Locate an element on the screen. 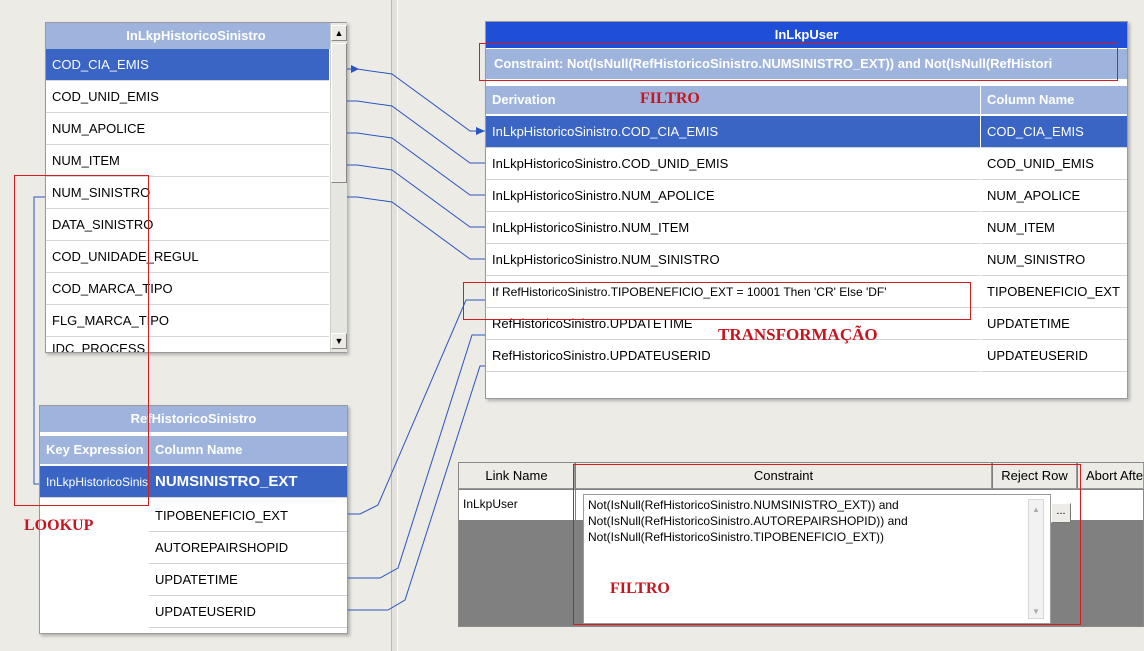 This screenshot has width=1144, height=651. link-line-updatetime is located at coordinates (416, 456).